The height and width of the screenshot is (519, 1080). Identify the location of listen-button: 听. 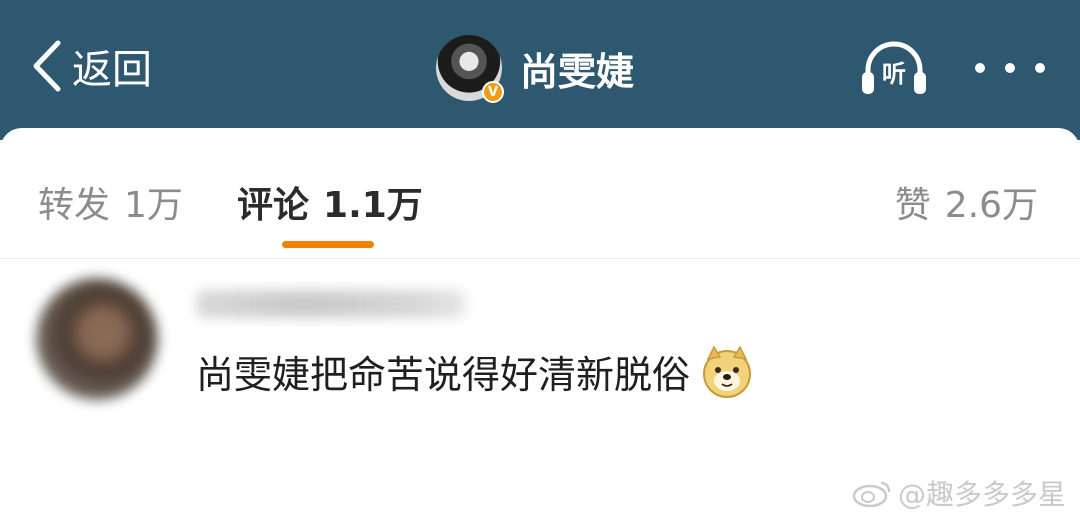
(894, 68).